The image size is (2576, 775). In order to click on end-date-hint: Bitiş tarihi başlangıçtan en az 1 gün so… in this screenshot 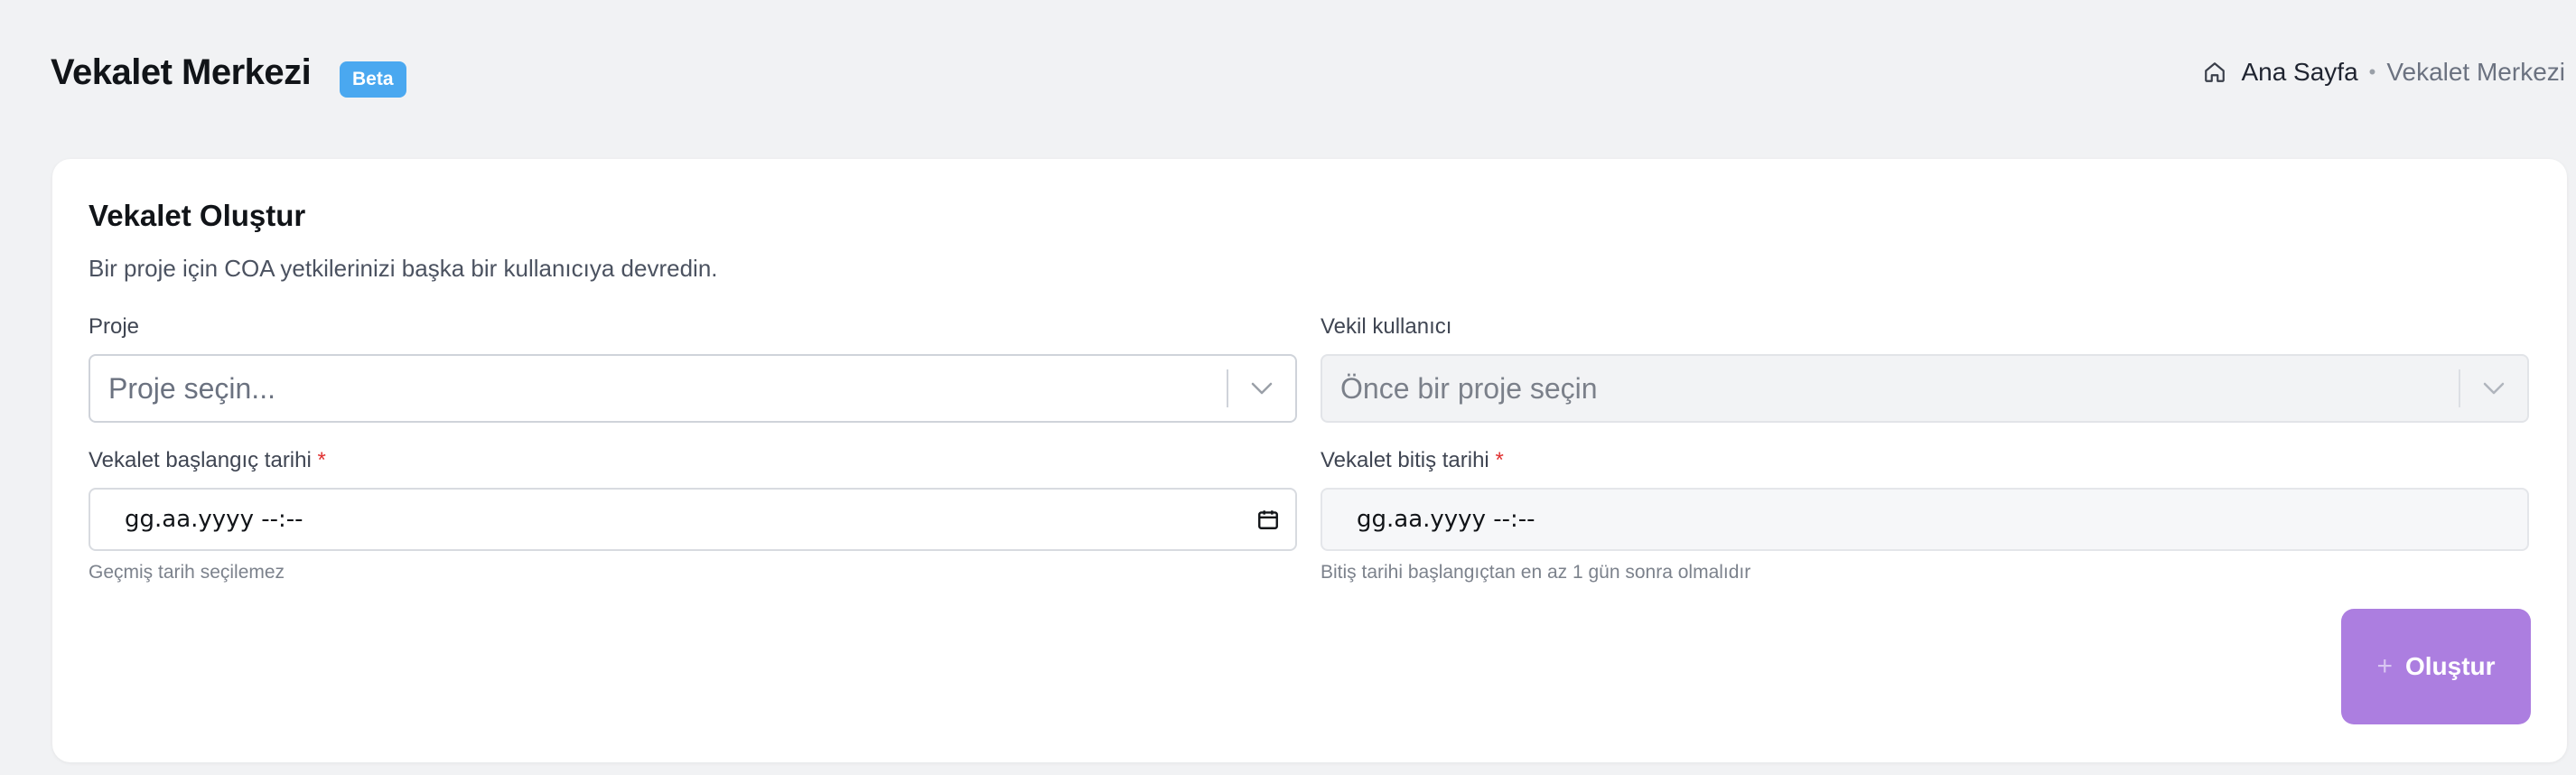, I will do `click(1536, 572)`.